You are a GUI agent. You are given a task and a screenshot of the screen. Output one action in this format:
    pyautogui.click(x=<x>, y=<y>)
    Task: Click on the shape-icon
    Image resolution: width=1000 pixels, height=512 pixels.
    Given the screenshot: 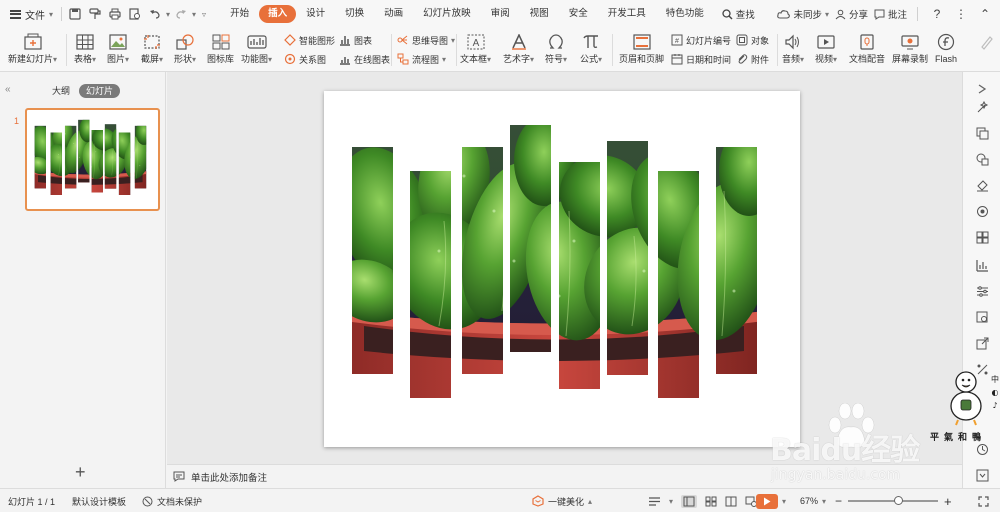 What is the action you would take?
    pyautogui.click(x=185, y=42)
    